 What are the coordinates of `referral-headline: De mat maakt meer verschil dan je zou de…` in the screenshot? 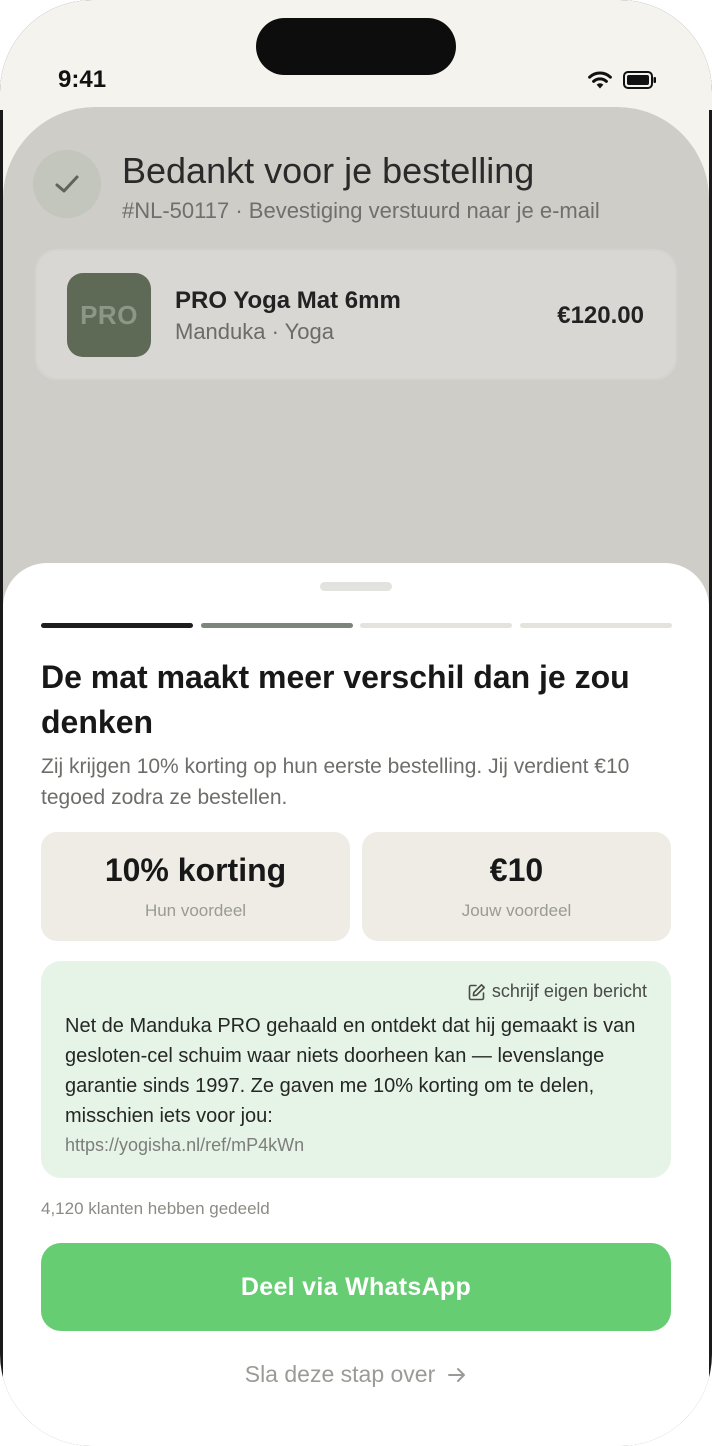 It's located at (335, 699).